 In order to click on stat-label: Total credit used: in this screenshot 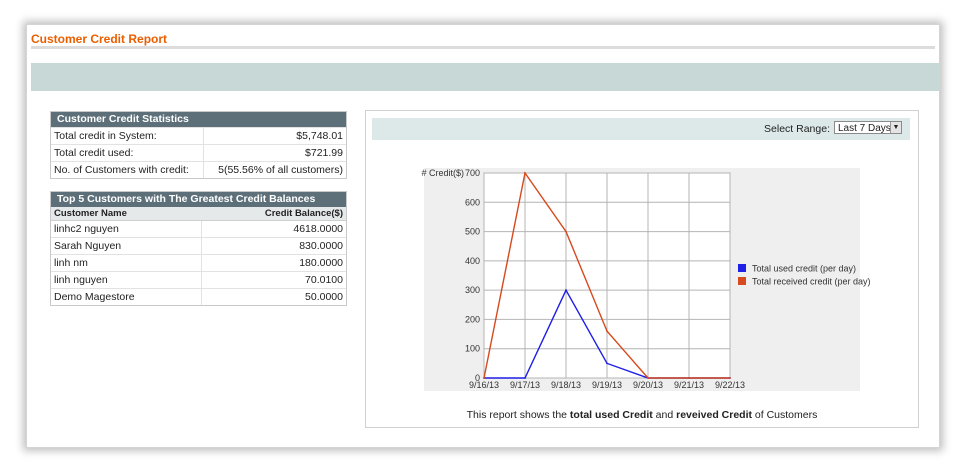, I will do `click(127, 153)`.